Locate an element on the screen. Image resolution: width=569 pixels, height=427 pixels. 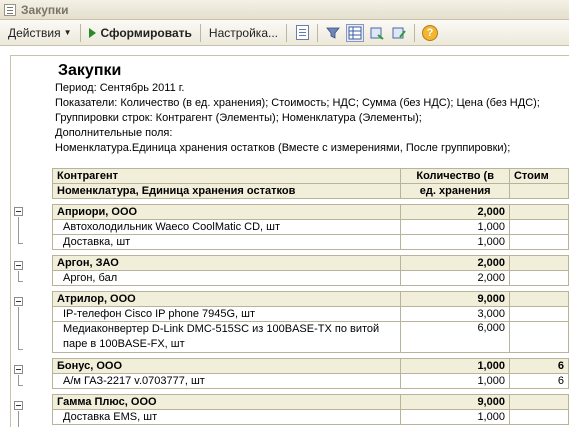
column-header-cost-cont is located at coordinates (538, 191).